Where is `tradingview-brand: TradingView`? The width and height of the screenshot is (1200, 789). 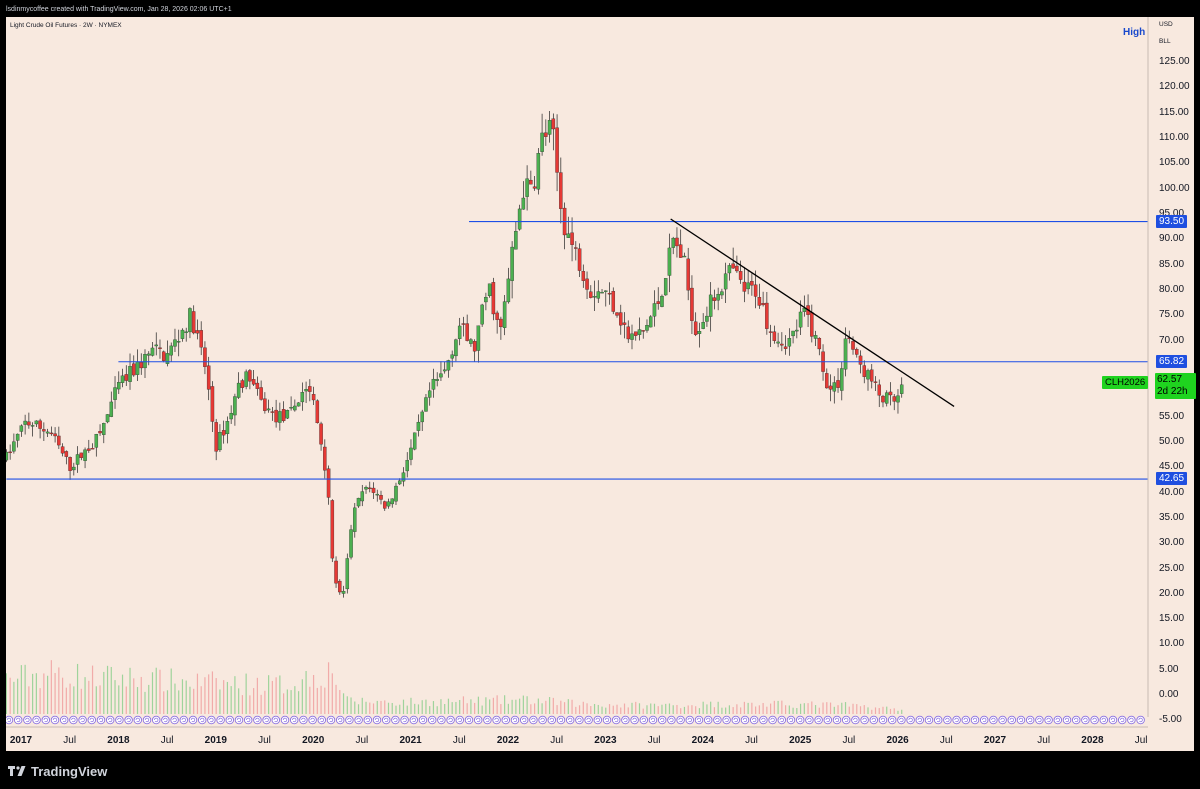
tradingview-brand: TradingView is located at coordinates (57, 771).